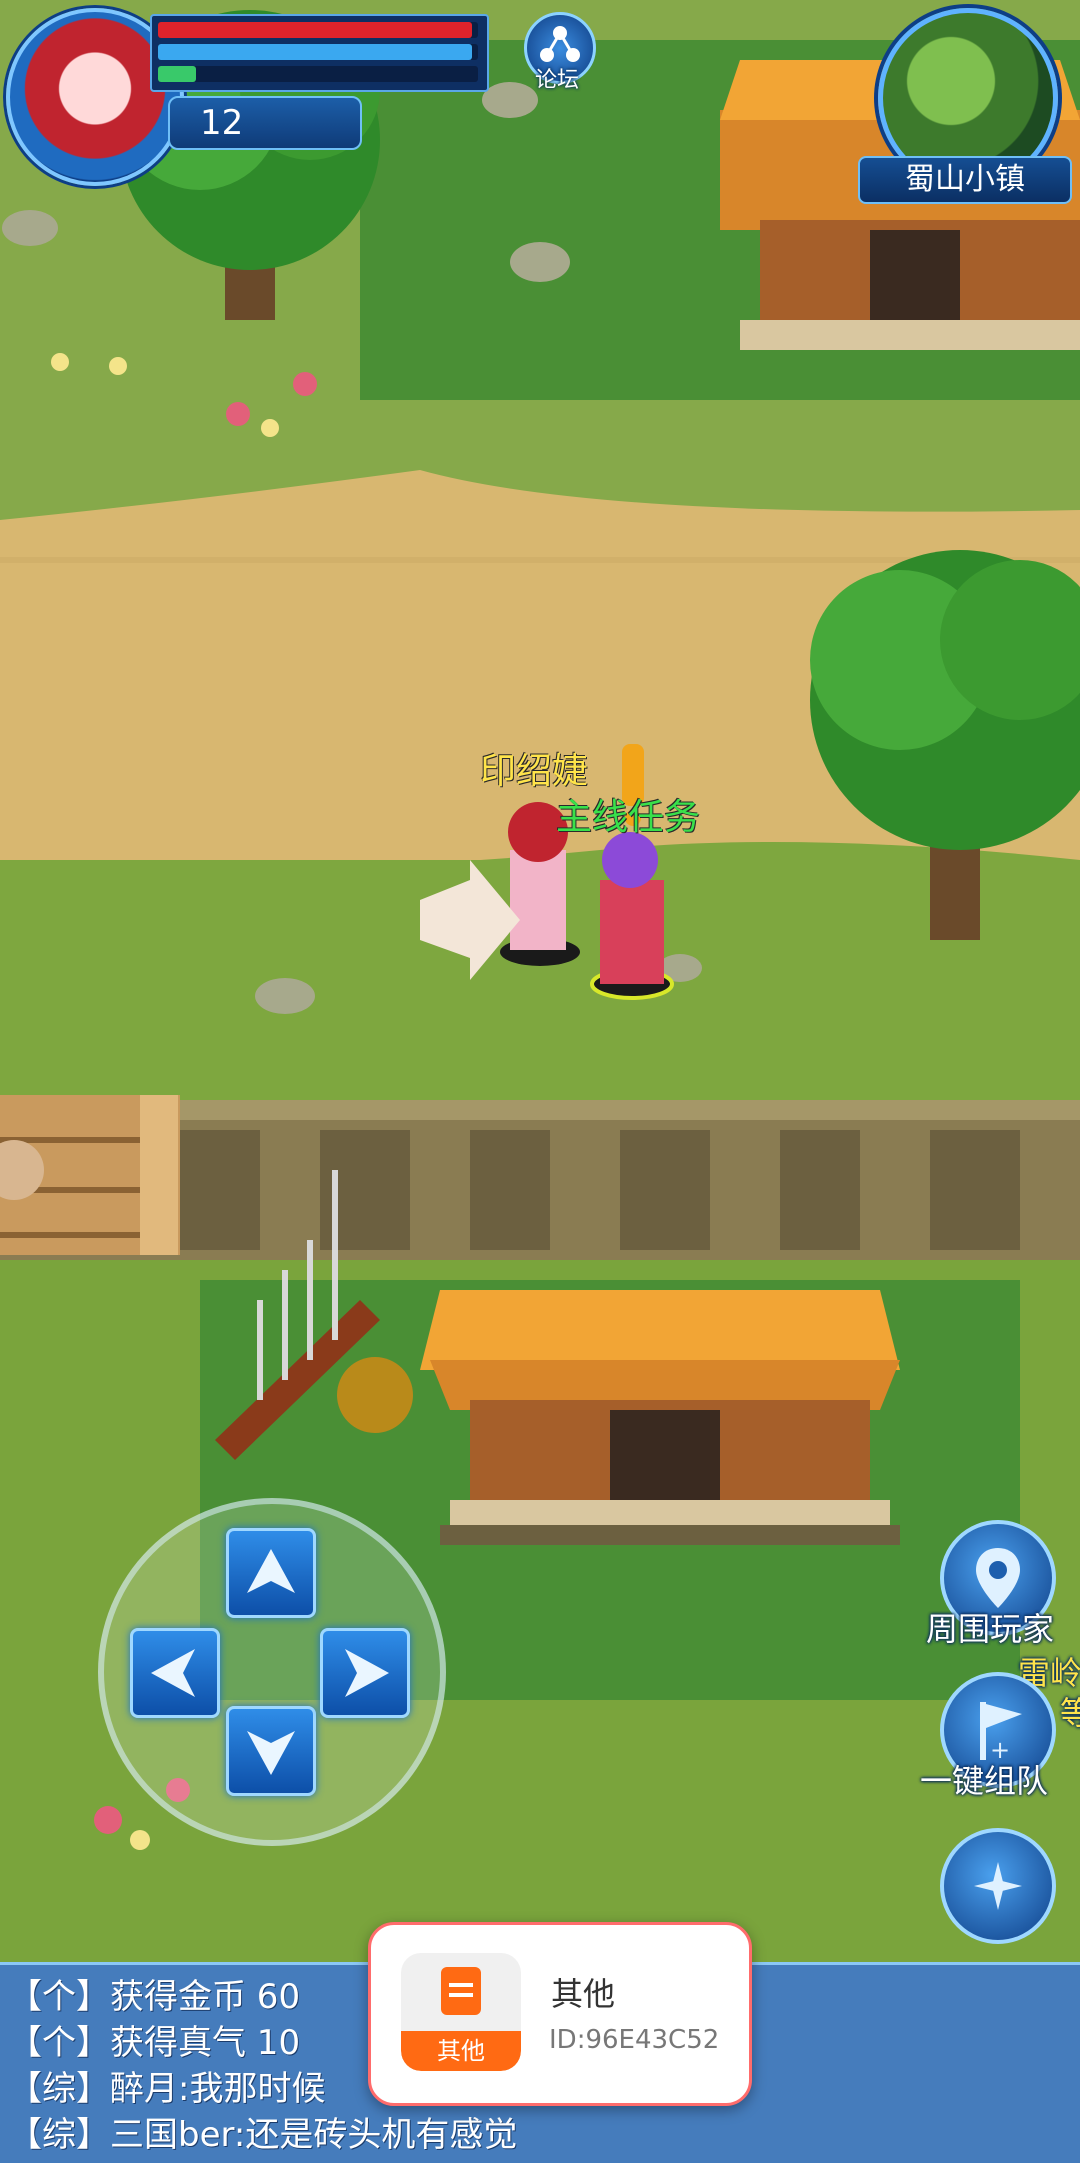 This screenshot has height=2163, width=1080. I want to click on arrow-down-icon, so click(271, 1753).